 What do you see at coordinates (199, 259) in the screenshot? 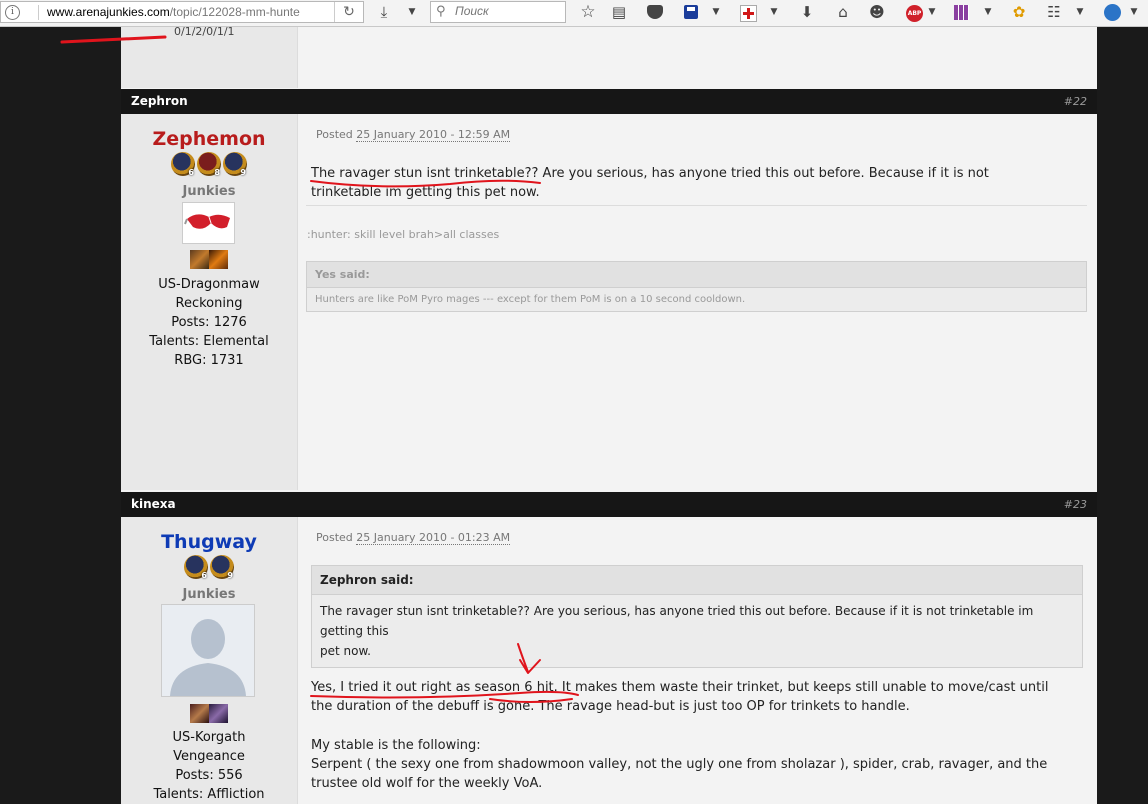
I see `shaman-class-icon` at bounding box center [199, 259].